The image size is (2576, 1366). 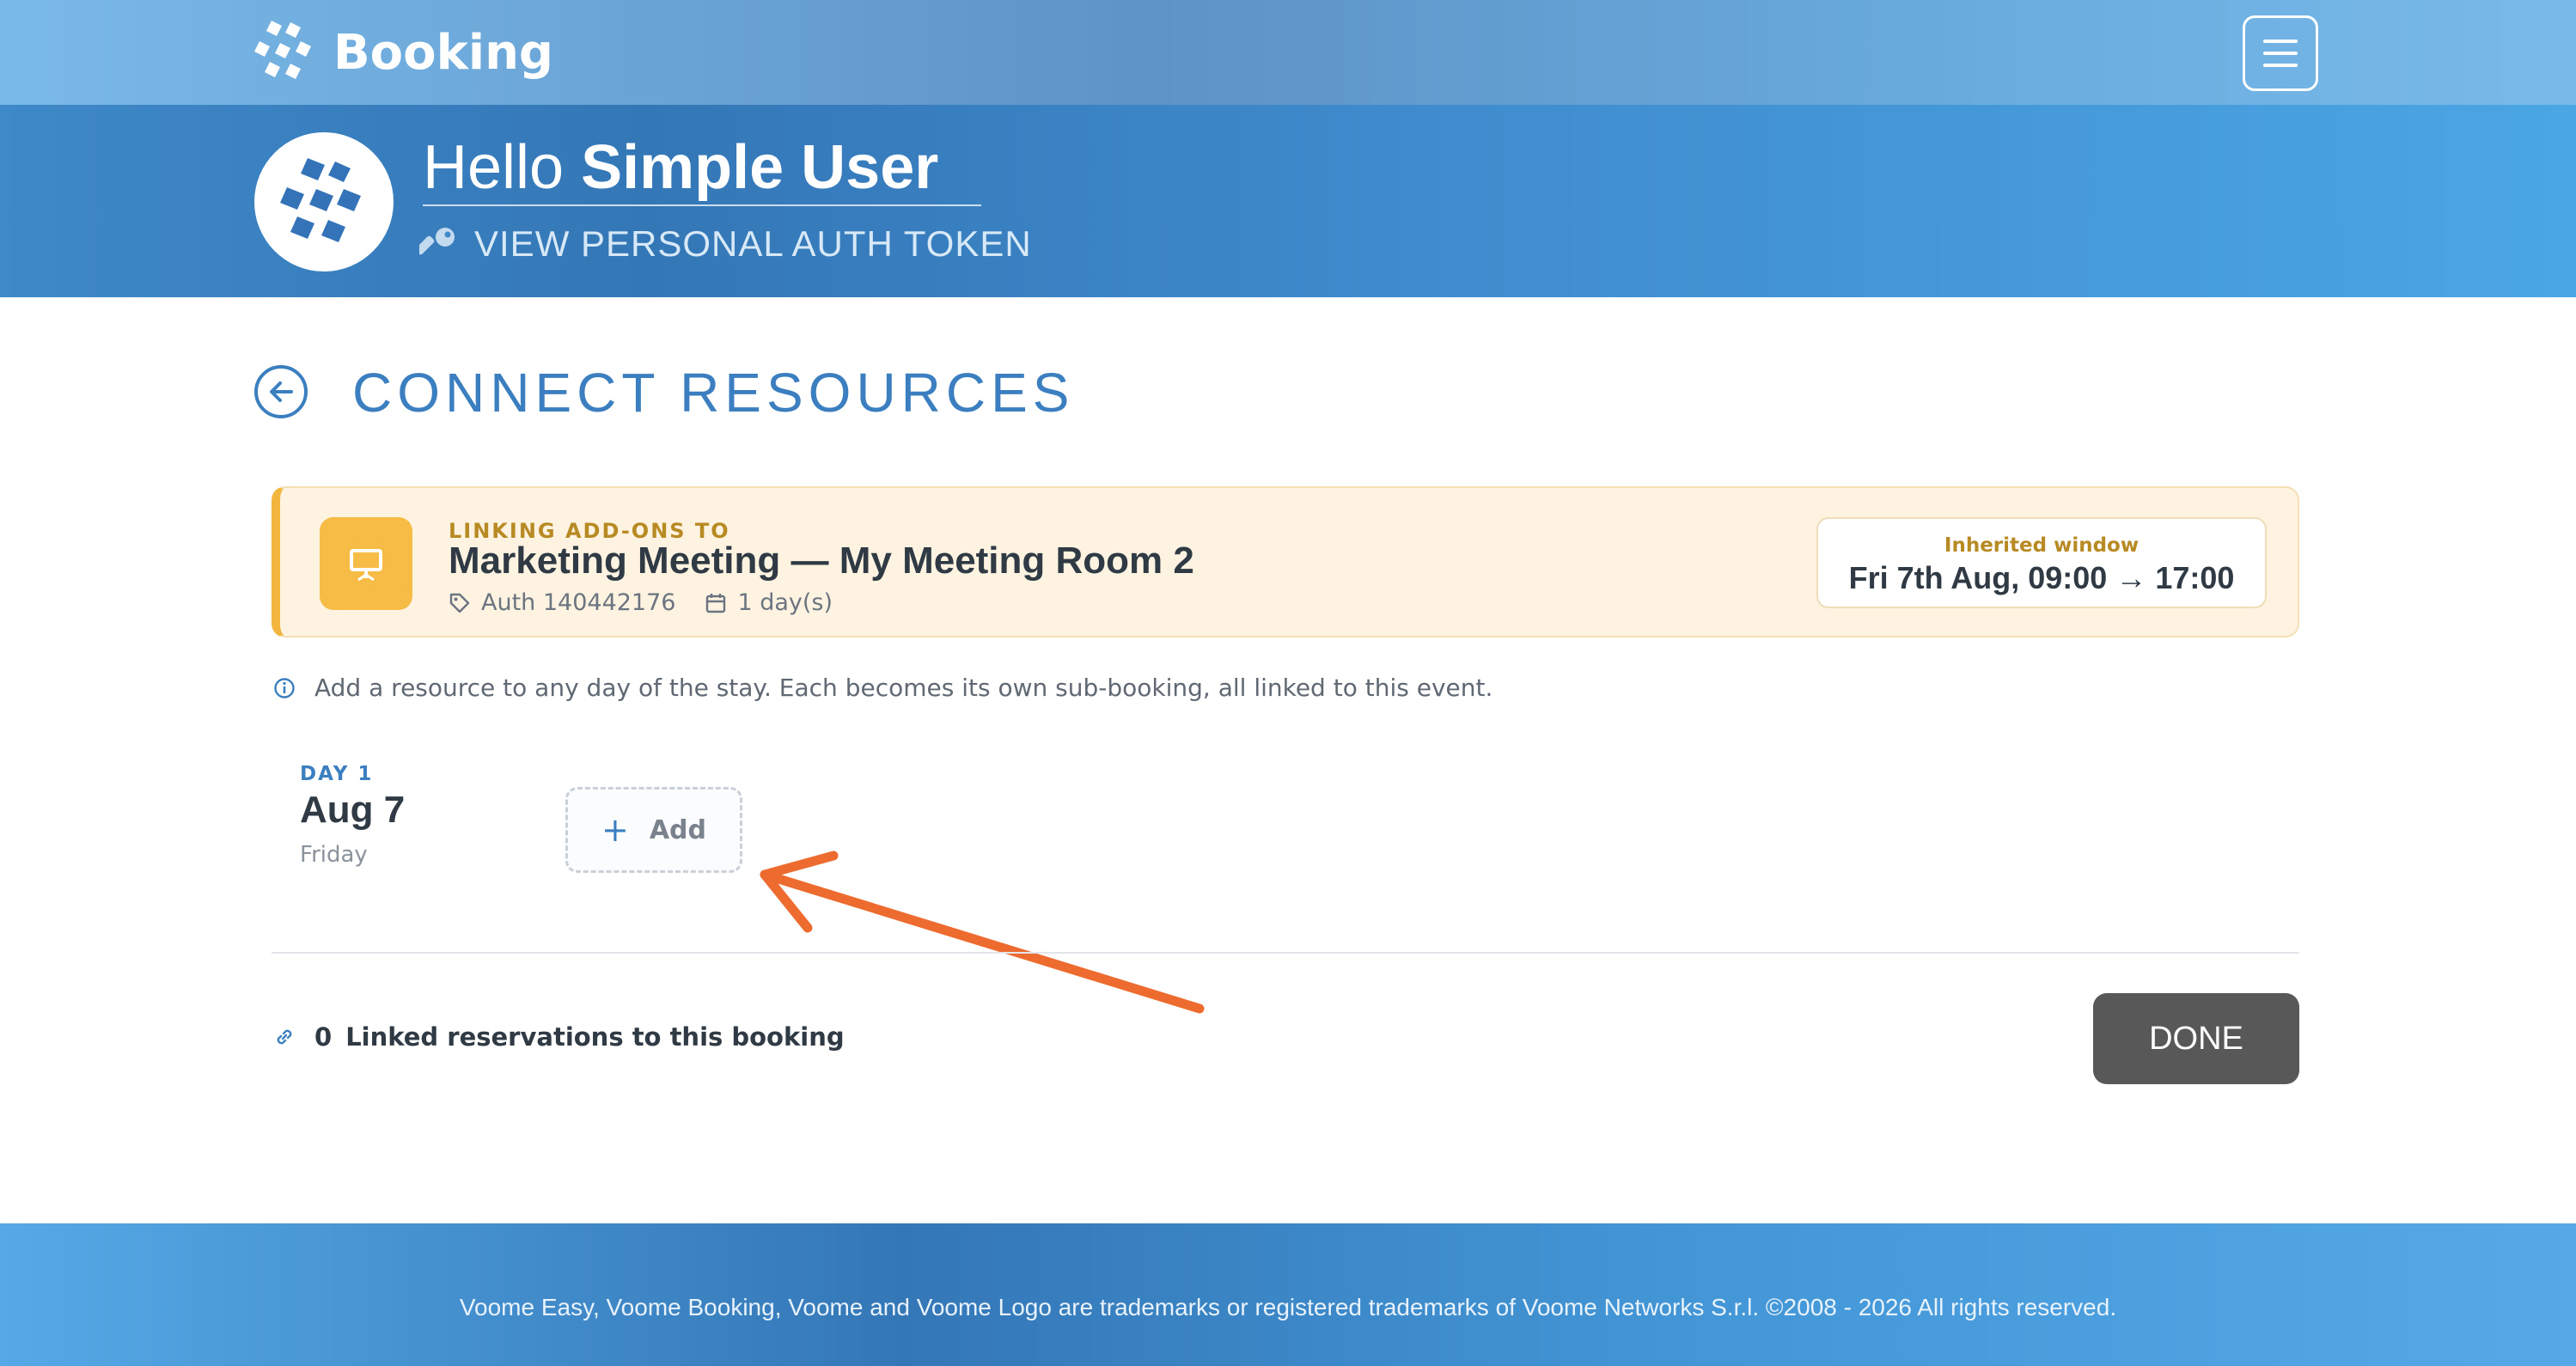 I want to click on presentation-board-icon, so click(x=366, y=563).